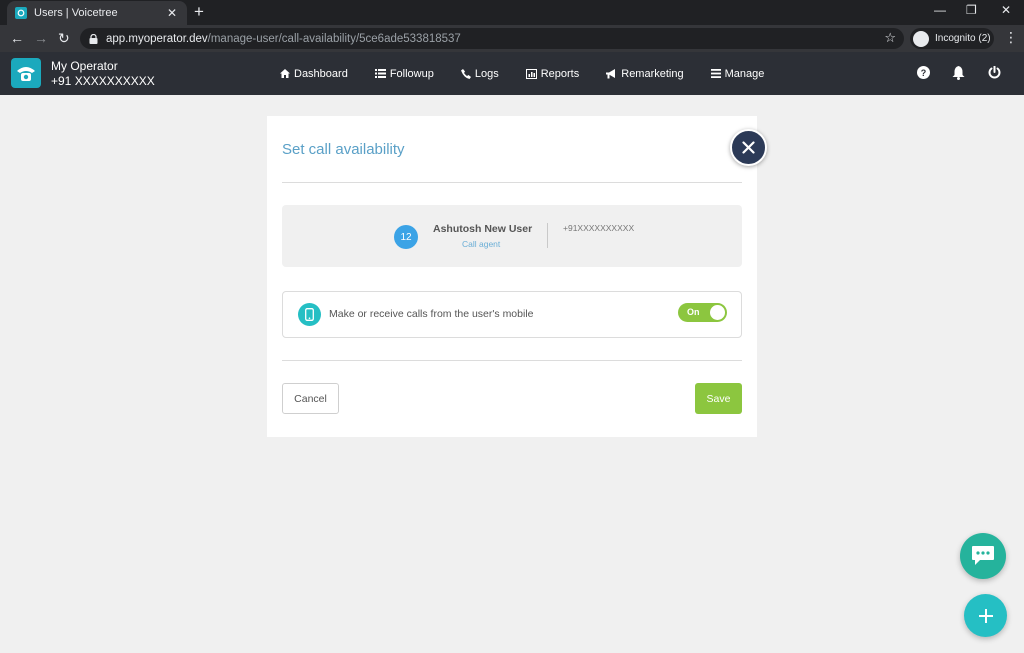 The height and width of the screenshot is (653, 1024). What do you see at coordinates (157, 38) in the screenshot?
I see `url-host: app.myoperator.dev` at bounding box center [157, 38].